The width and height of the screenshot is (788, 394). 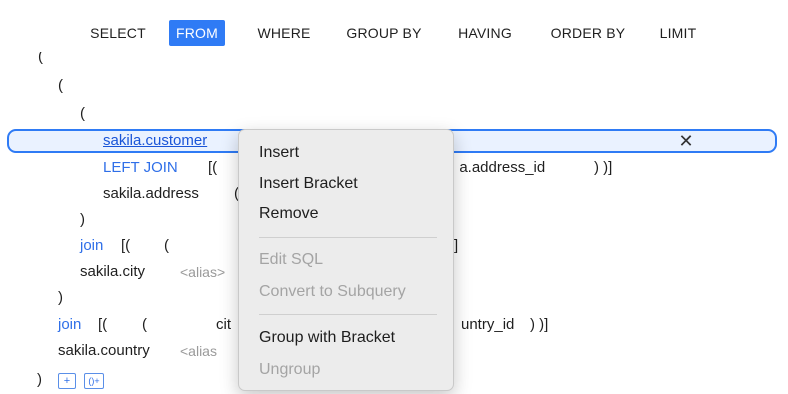 I want to click on join-keyword-country: join, so click(x=69, y=325).